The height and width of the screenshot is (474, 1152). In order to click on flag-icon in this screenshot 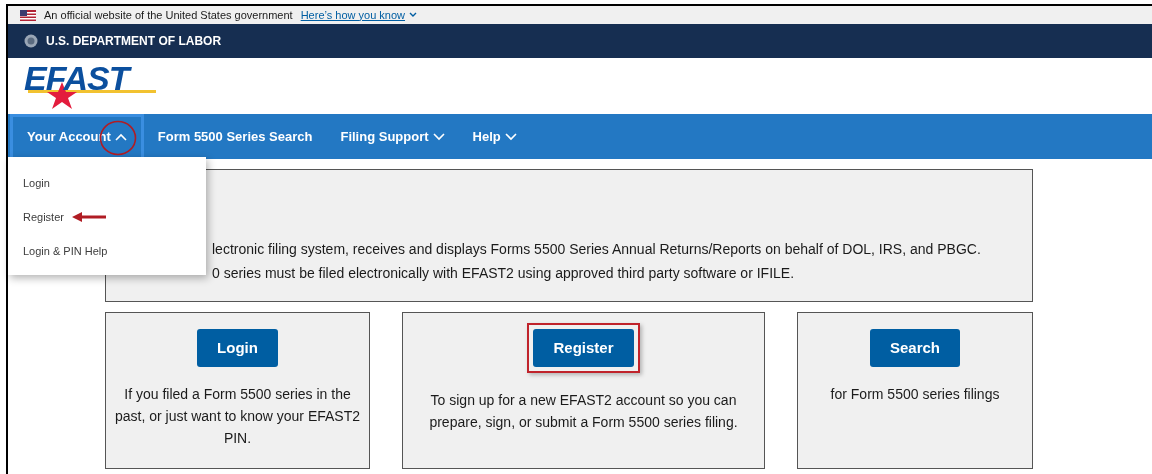, I will do `click(28, 15)`.